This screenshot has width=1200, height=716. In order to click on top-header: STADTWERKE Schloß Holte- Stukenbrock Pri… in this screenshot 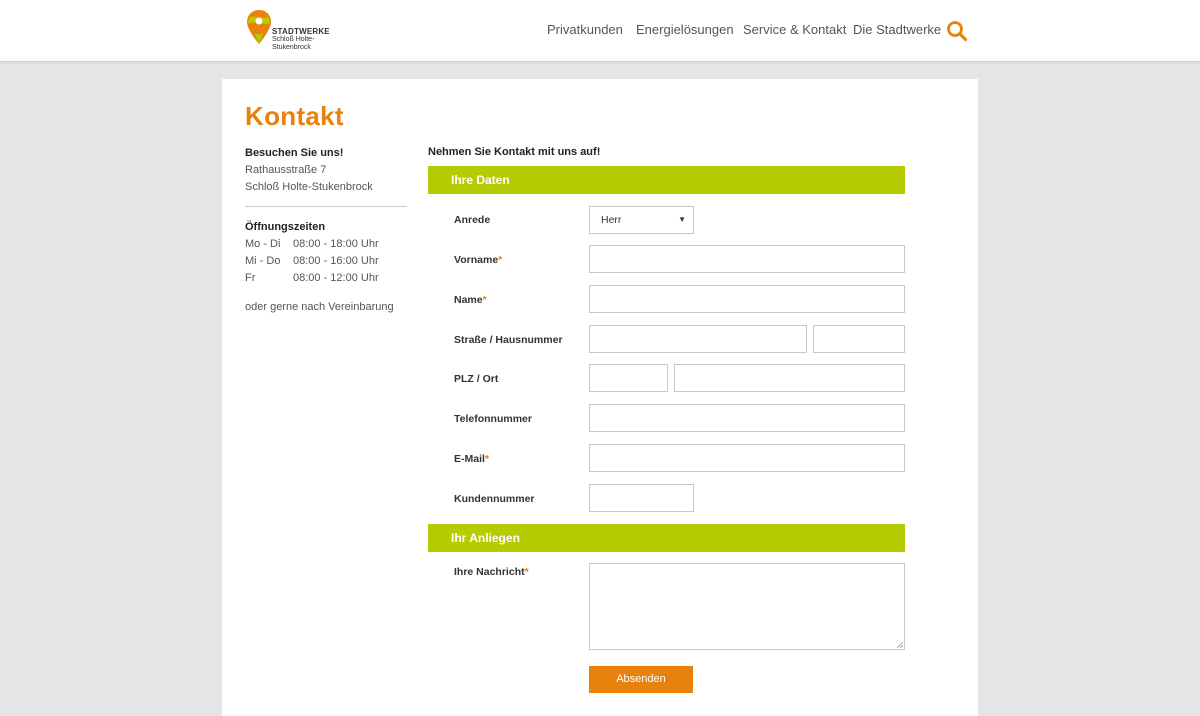, I will do `click(600, 31)`.